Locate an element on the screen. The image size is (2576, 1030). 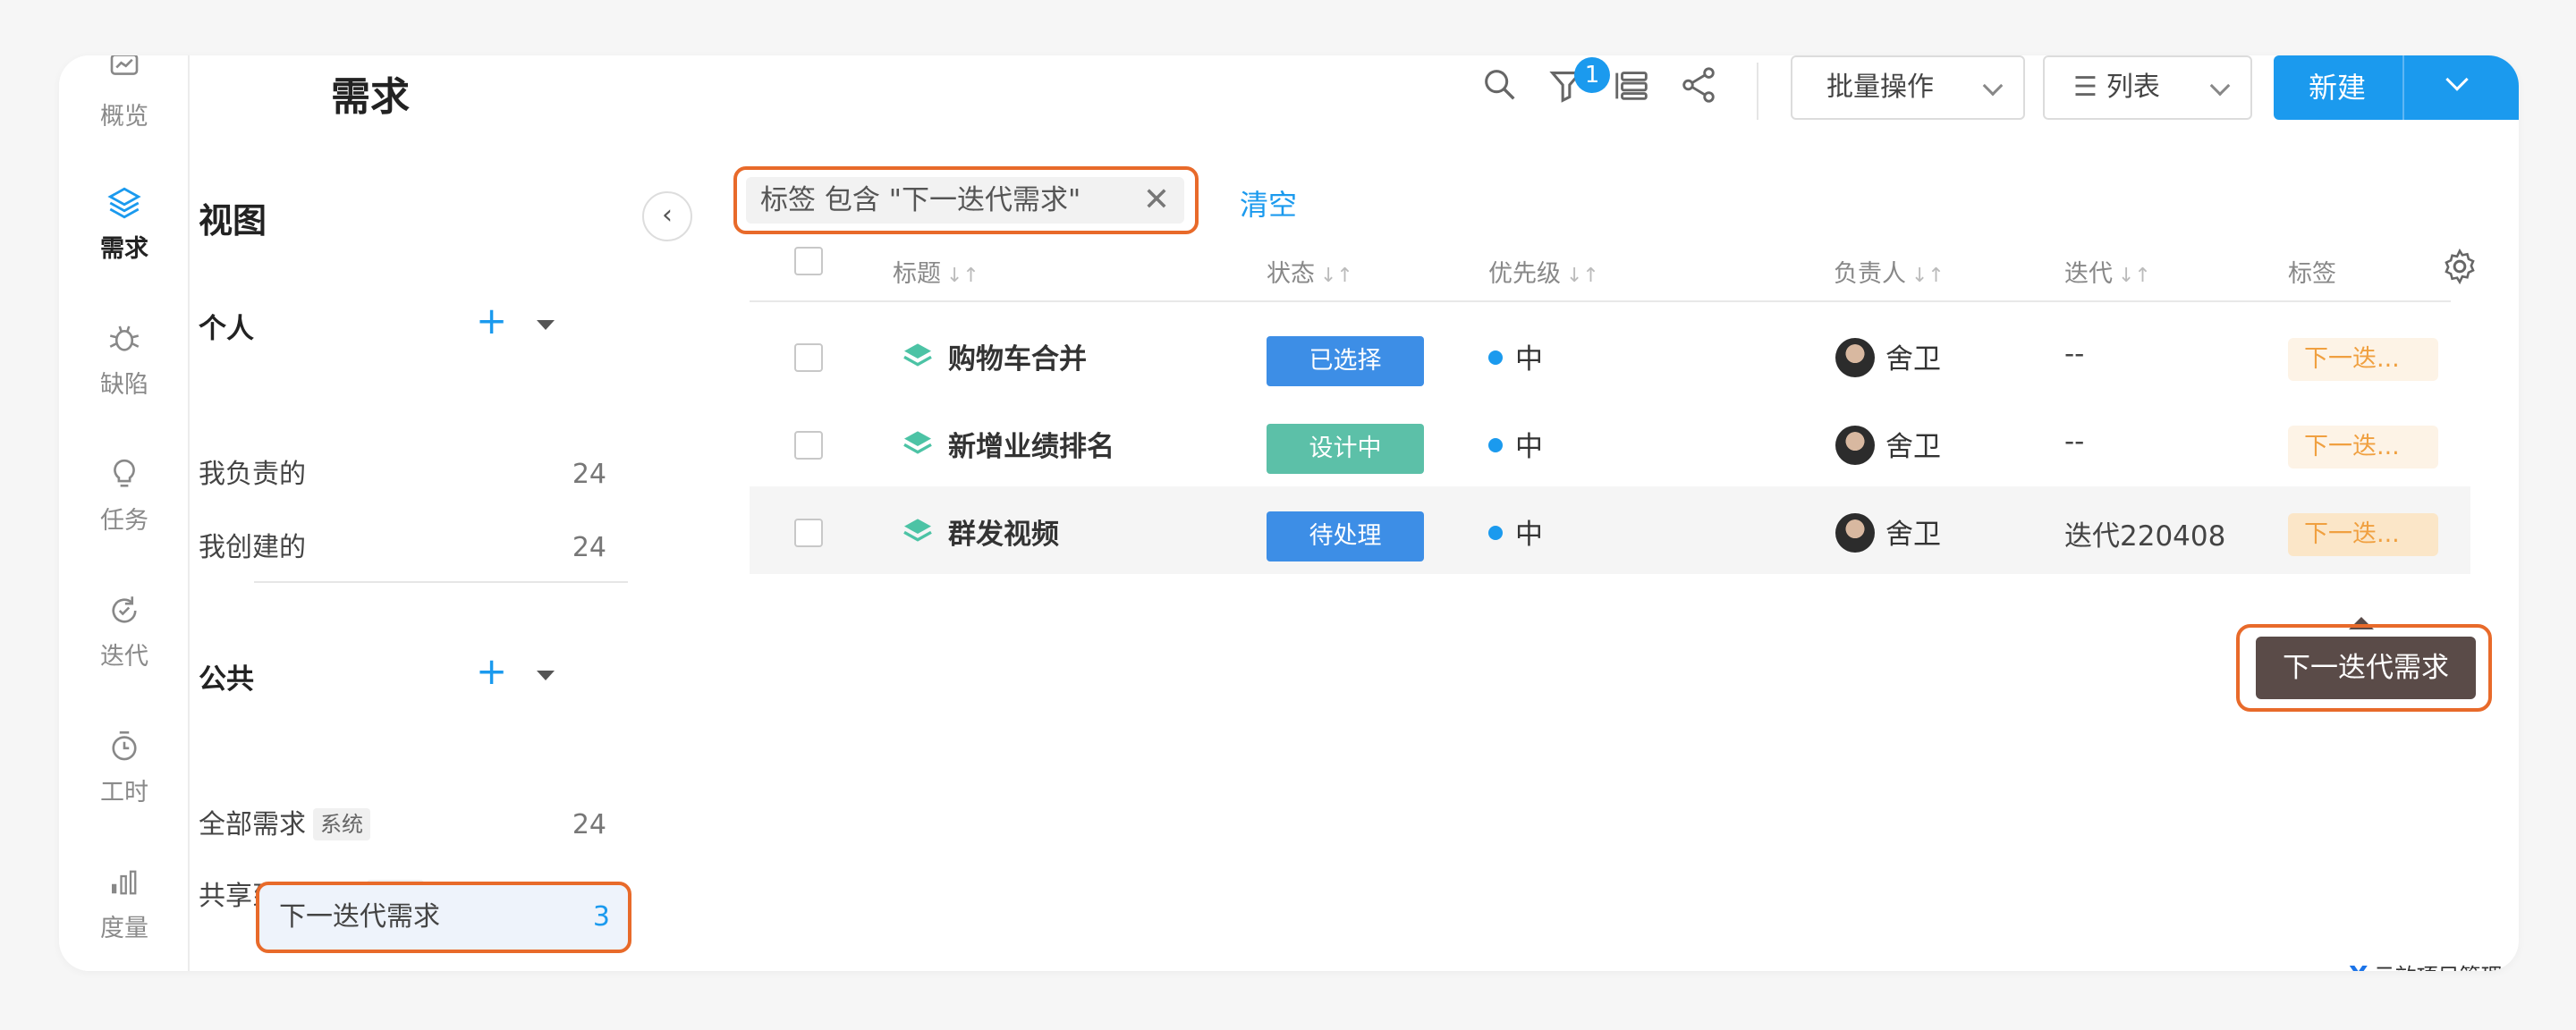
rail-item-metrics: 度量 is located at coordinates (124, 903).